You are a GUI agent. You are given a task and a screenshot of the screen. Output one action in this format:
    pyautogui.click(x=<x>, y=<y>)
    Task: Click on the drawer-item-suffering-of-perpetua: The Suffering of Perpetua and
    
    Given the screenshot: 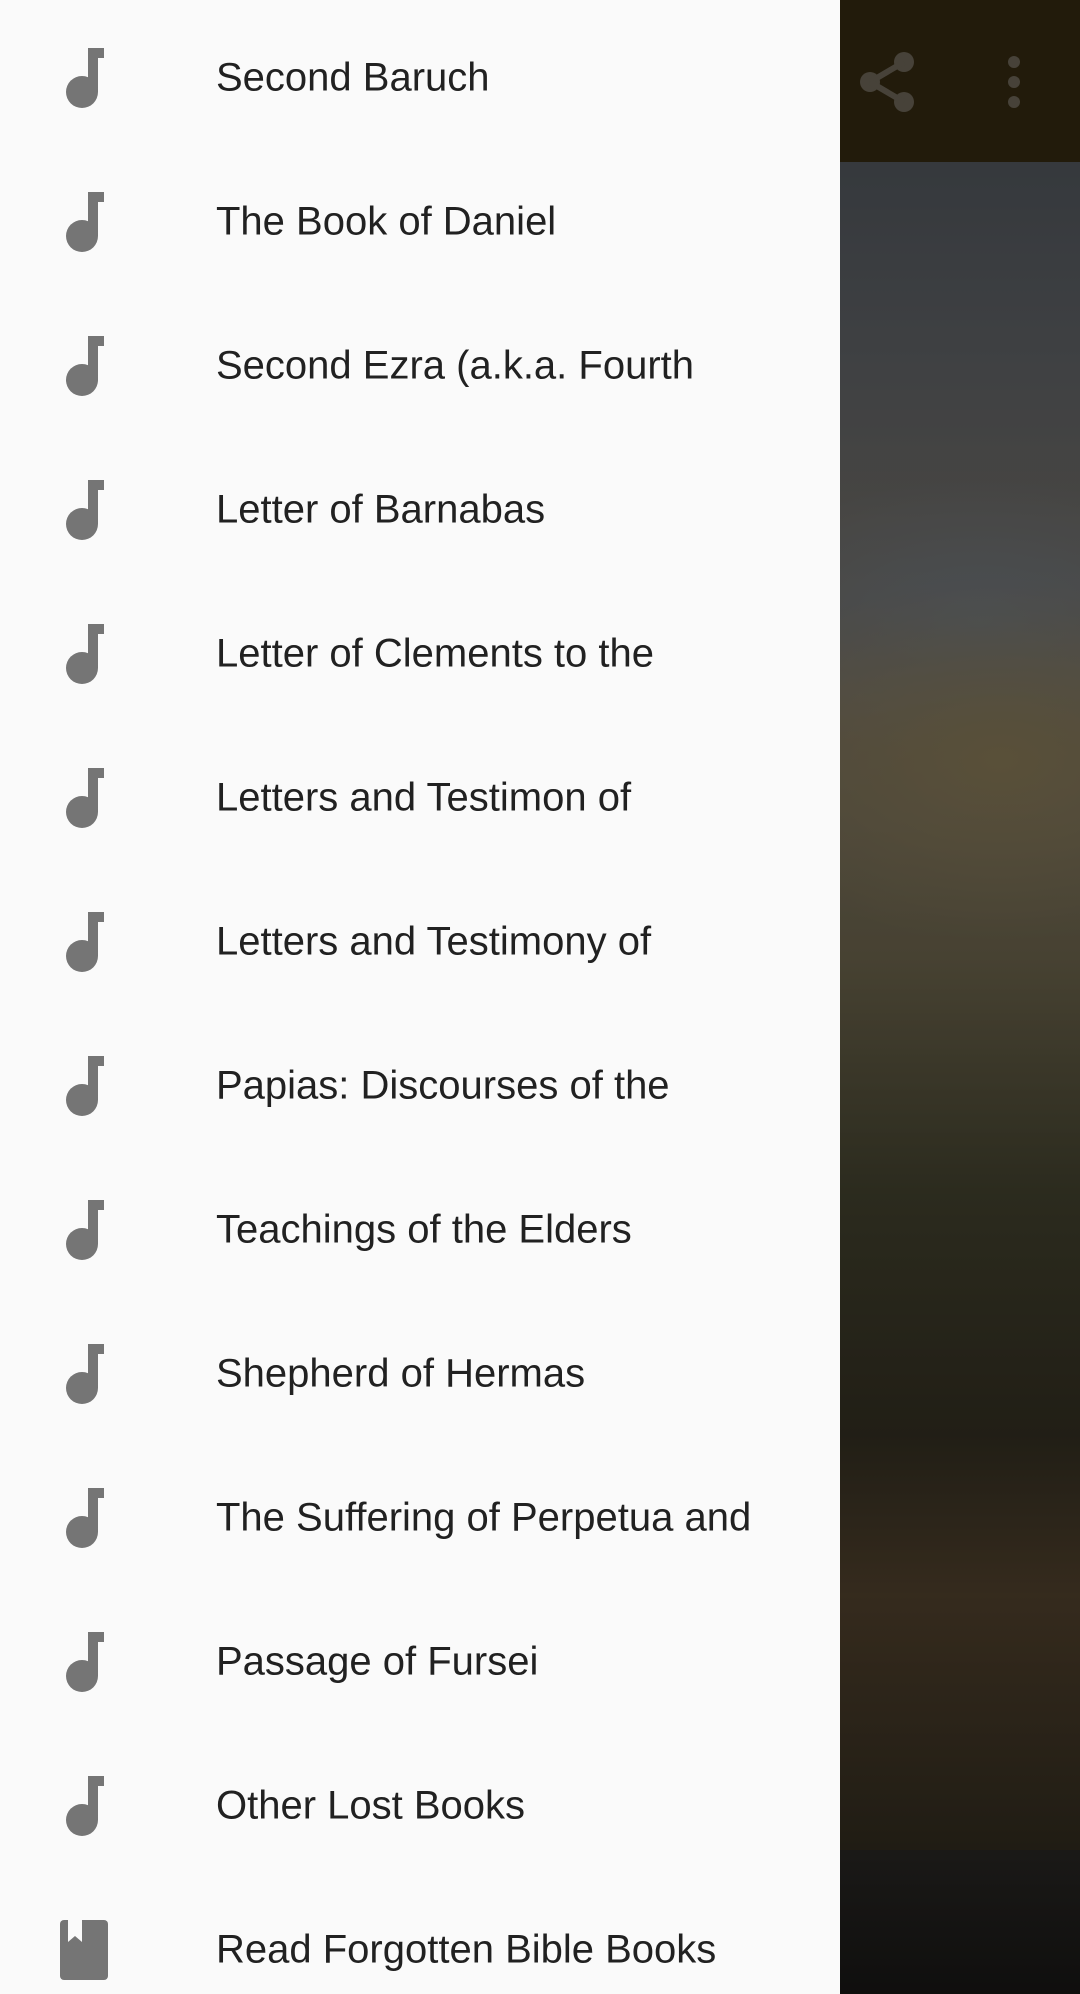 What is the action you would take?
    pyautogui.click(x=420, y=1518)
    